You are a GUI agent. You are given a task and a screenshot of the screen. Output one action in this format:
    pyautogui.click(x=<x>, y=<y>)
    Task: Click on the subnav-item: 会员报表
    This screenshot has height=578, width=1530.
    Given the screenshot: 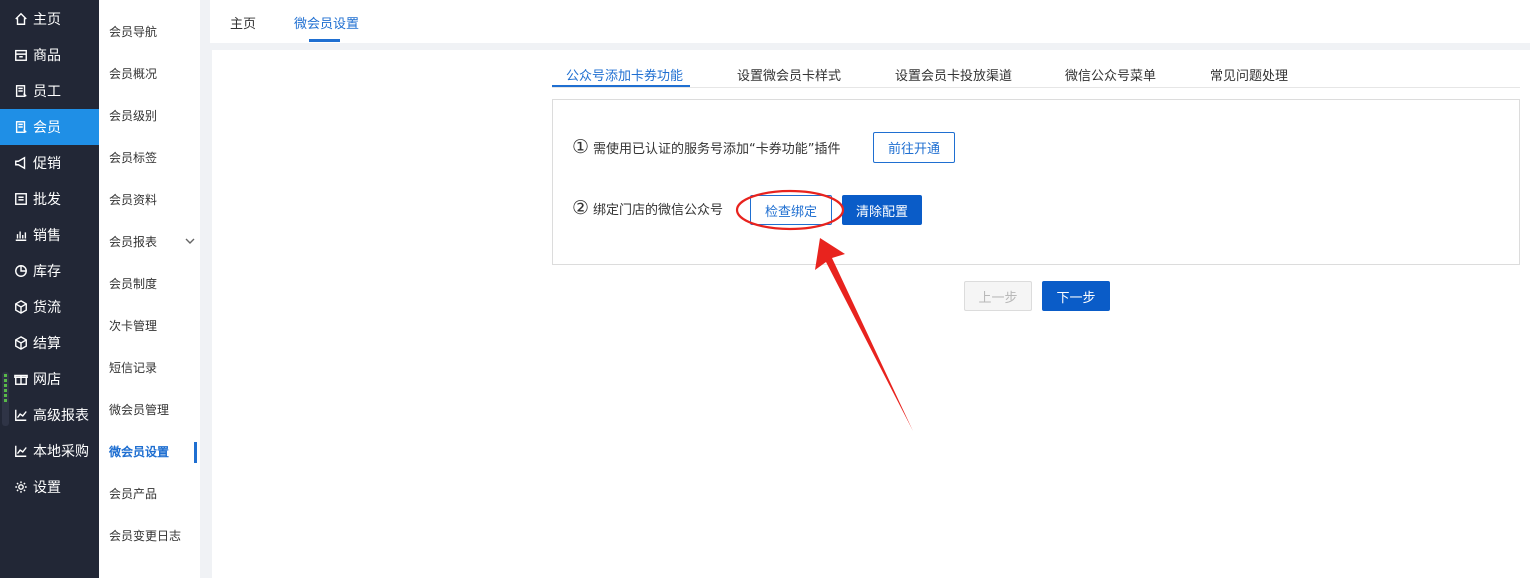 What is the action you would take?
    pyautogui.click(x=153, y=242)
    